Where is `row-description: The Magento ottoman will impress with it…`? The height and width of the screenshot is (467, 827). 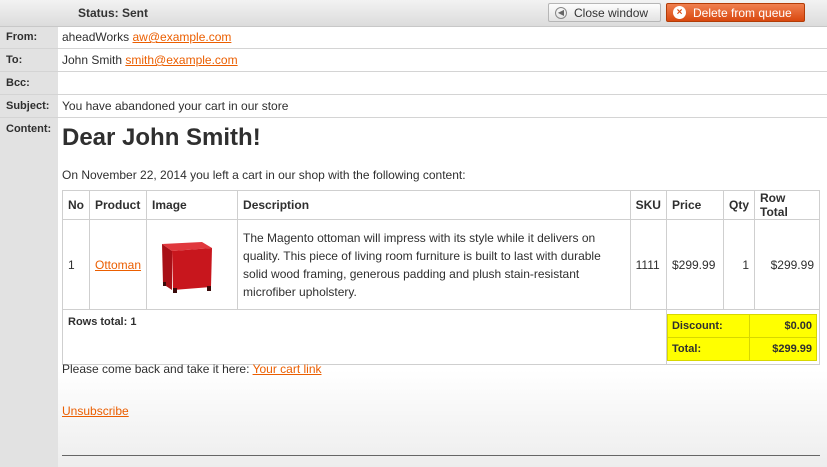
row-description: The Magento ottoman will impress with it… is located at coordinates (434, 264).